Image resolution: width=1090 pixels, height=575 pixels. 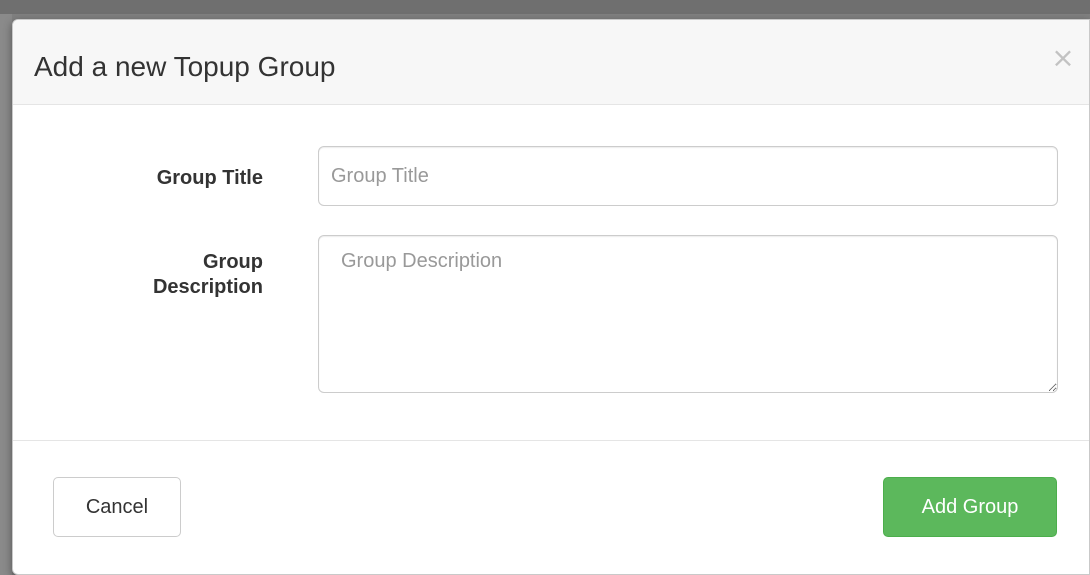 I want to click on group-description-label: Group Description, so click(x=138, y=275).